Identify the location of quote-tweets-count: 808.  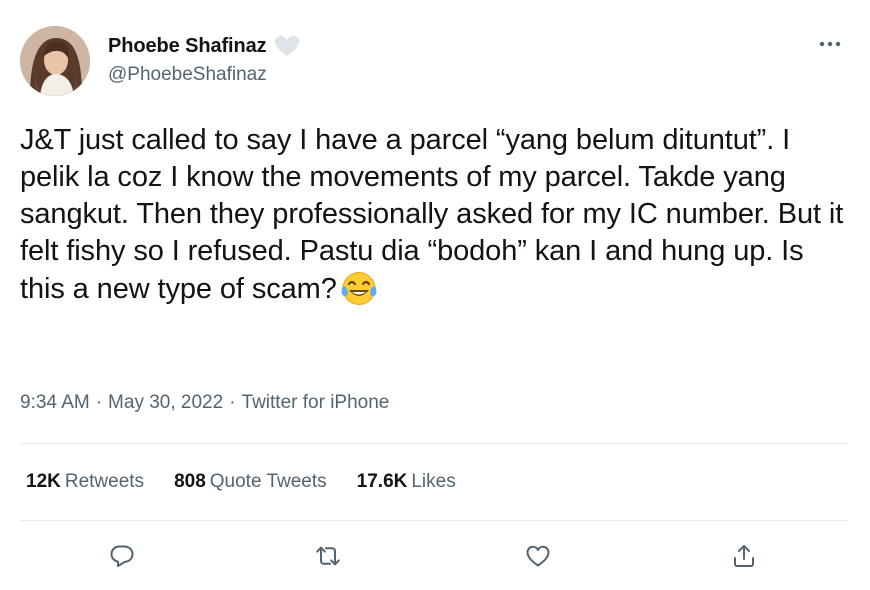
(190, 481).